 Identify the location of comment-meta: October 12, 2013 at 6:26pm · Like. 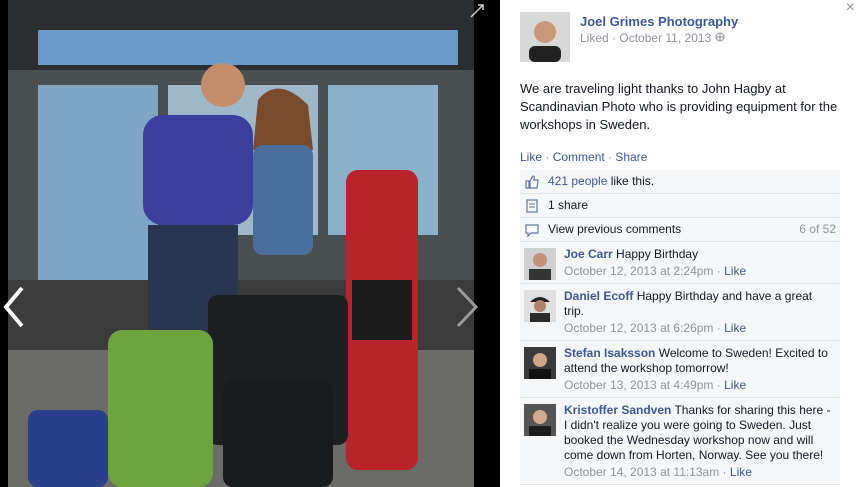
(655, 328).